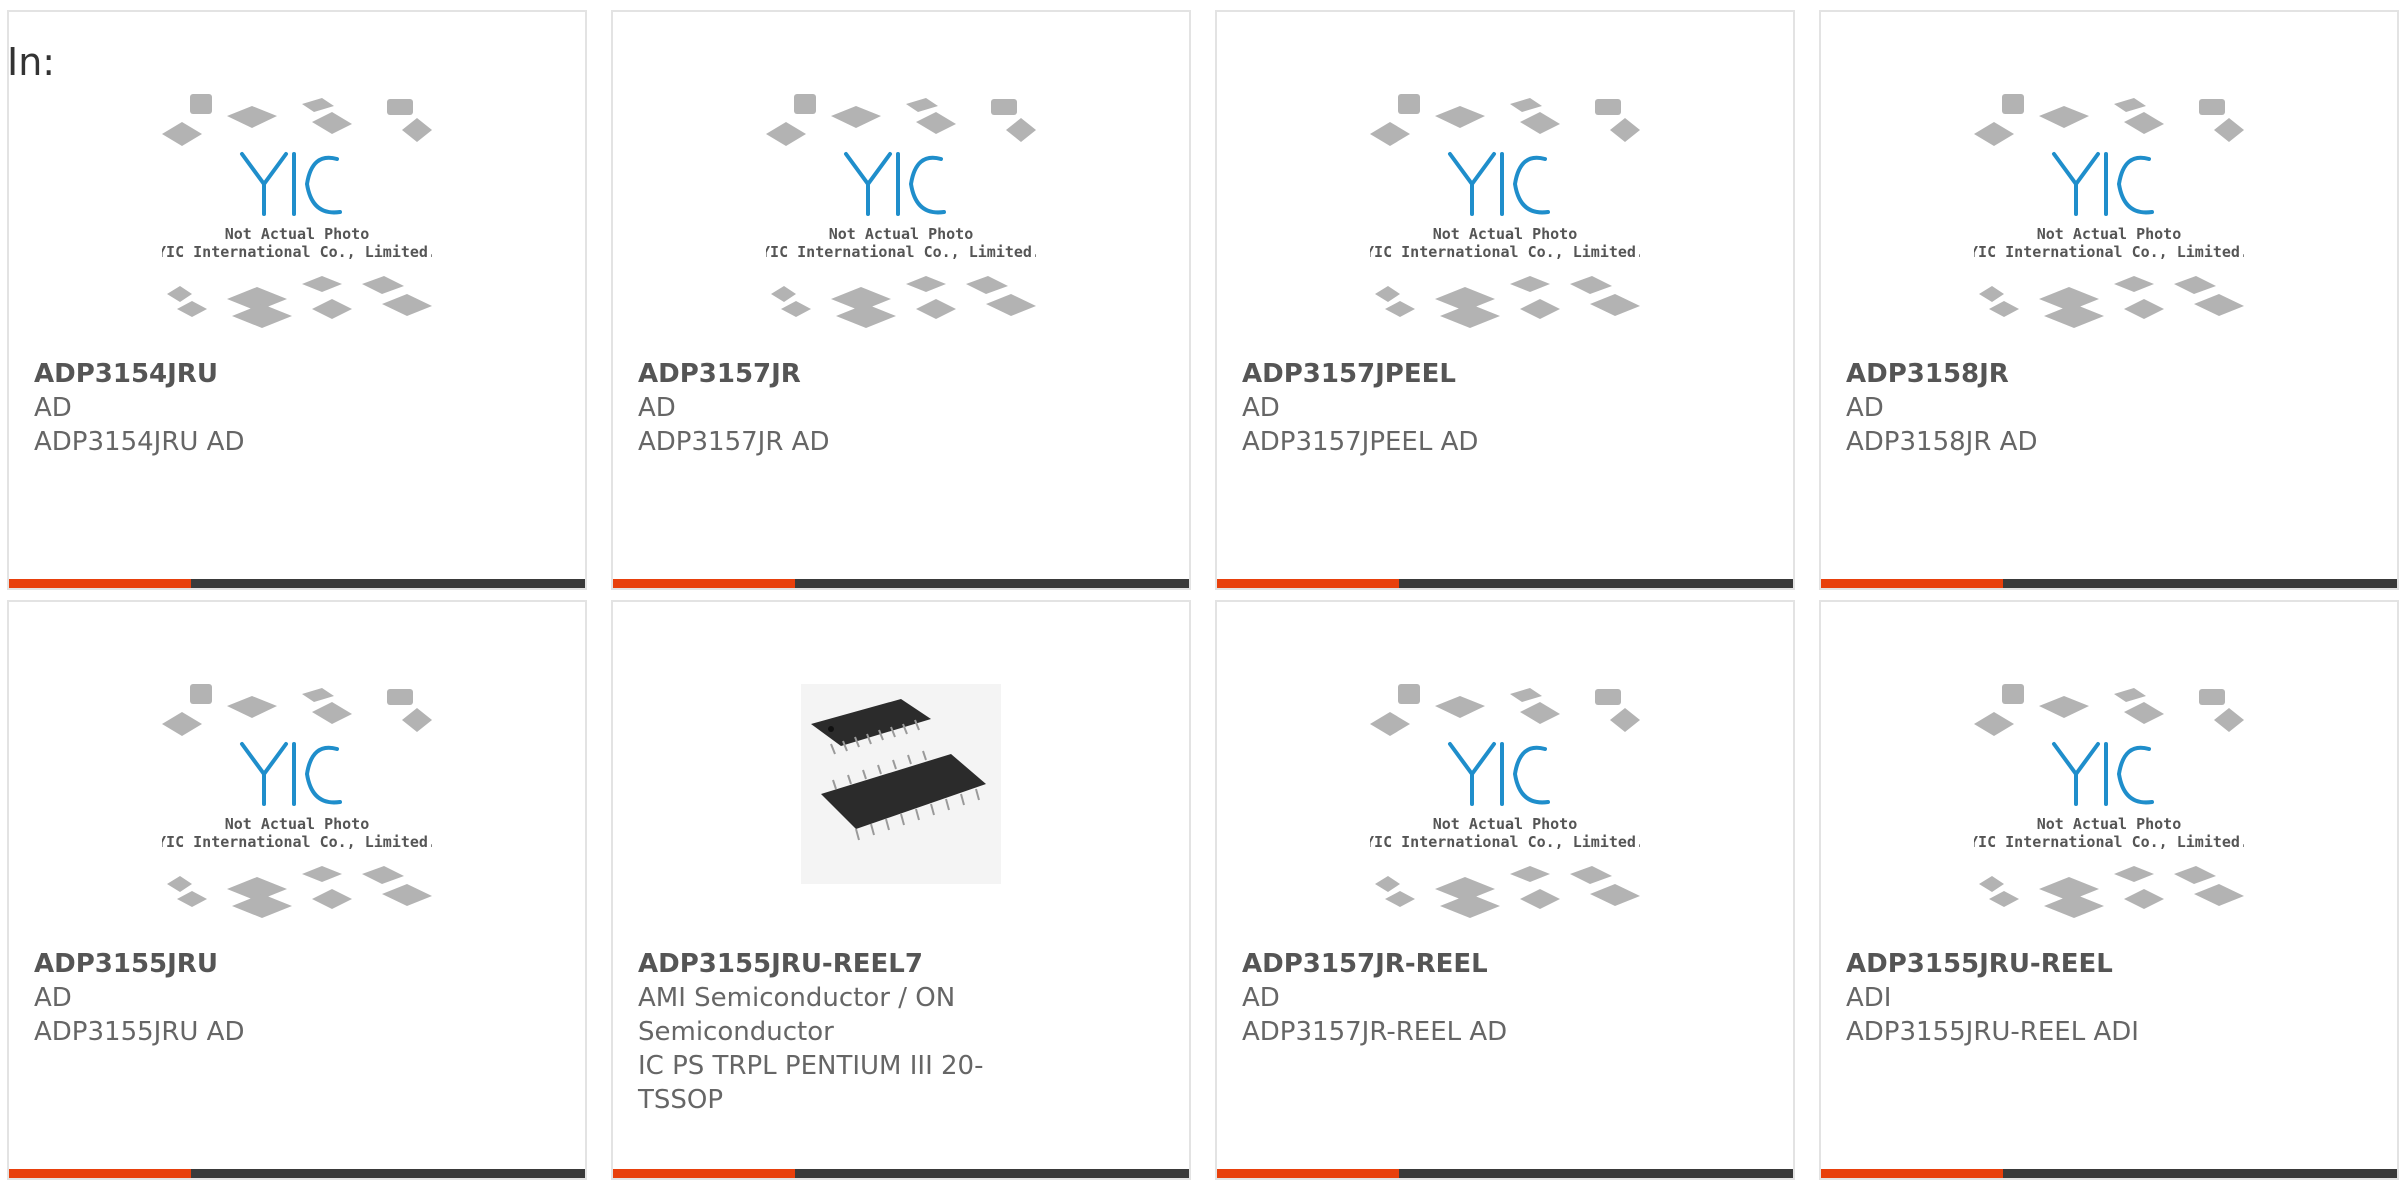 This screenshot has width=2400, height=1180. What do you see at coordinates (1442, 998) in the screenshot?
I see `product-info: ADP3157JR-REEL AD ADP3157JR-REEL AD` at bounding box center [1442, 998].